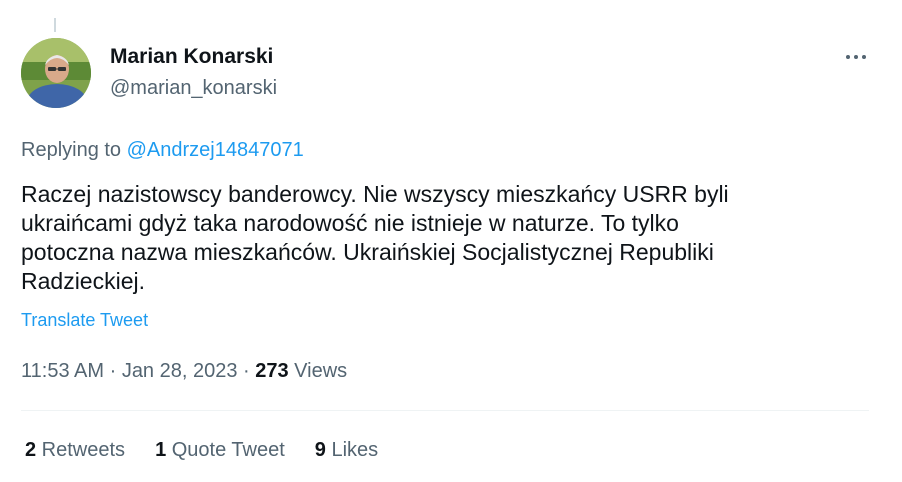 The width and height of the screenshot is (902, 482). I want to click on avatar, so click(56, 73).